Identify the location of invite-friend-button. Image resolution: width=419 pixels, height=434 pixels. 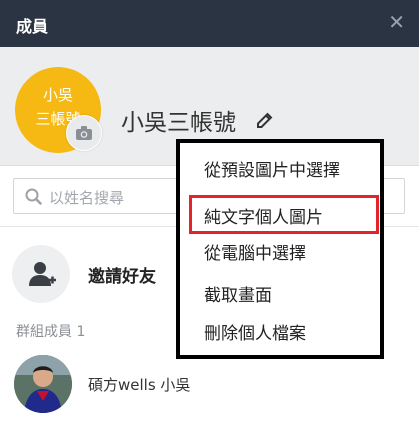
(41, 274).